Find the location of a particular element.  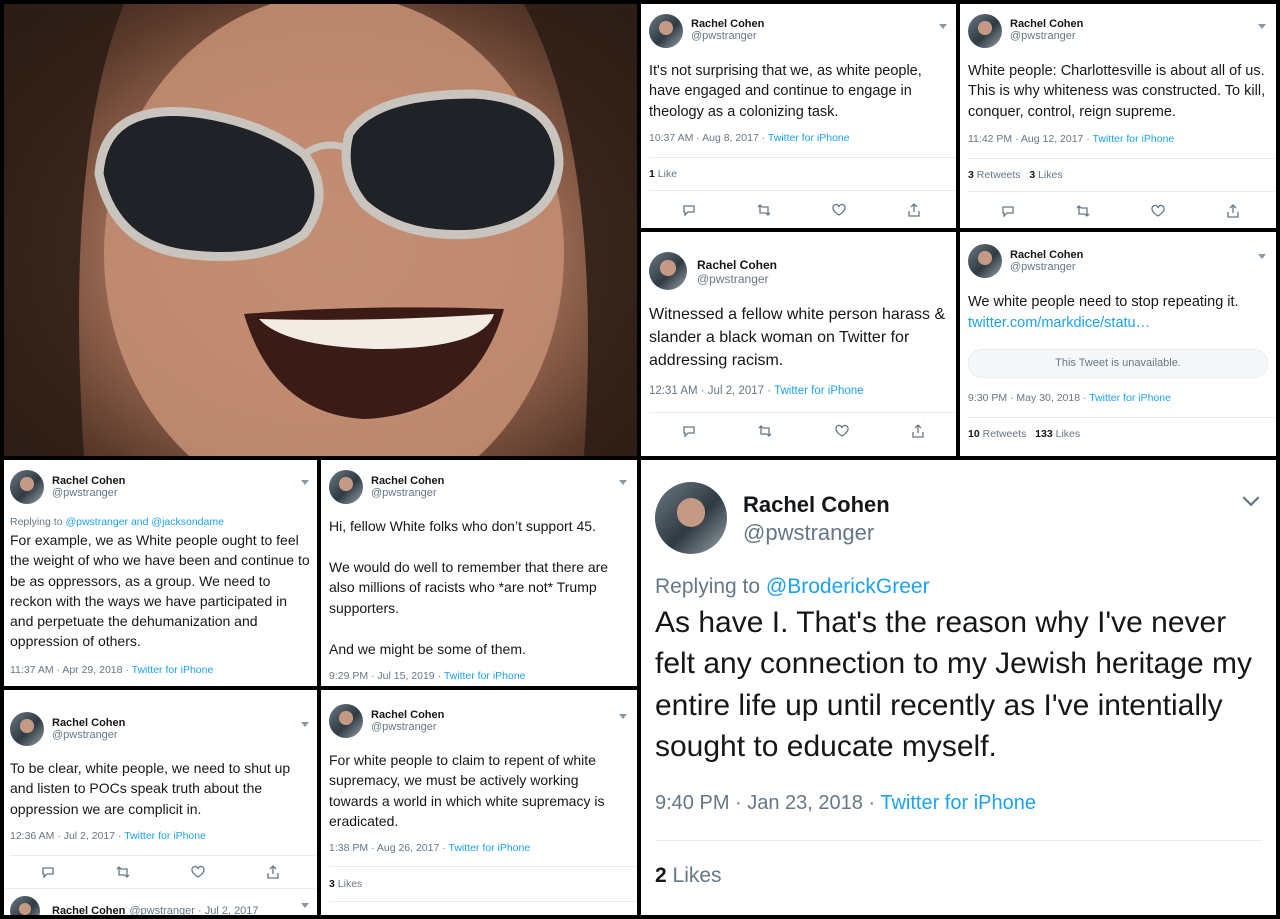

like-label: Like is located at coordinates (667, 174).